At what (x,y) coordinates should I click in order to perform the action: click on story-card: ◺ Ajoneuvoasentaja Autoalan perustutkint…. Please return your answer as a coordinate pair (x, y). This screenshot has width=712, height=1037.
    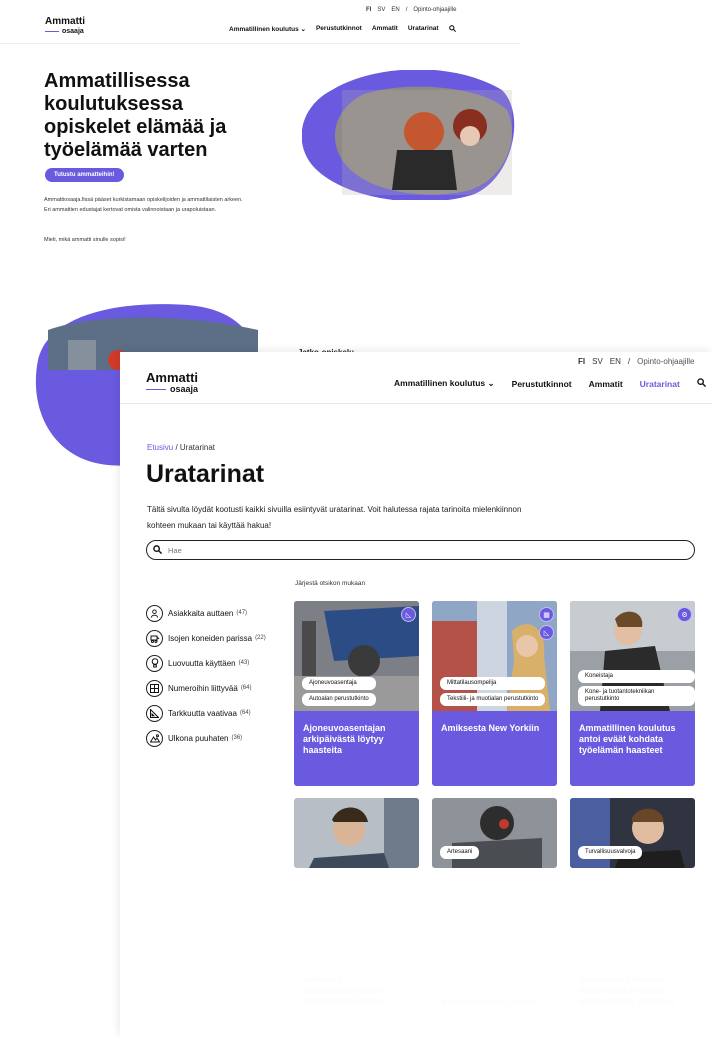
    Looking at the image, I should click on (356, 693).